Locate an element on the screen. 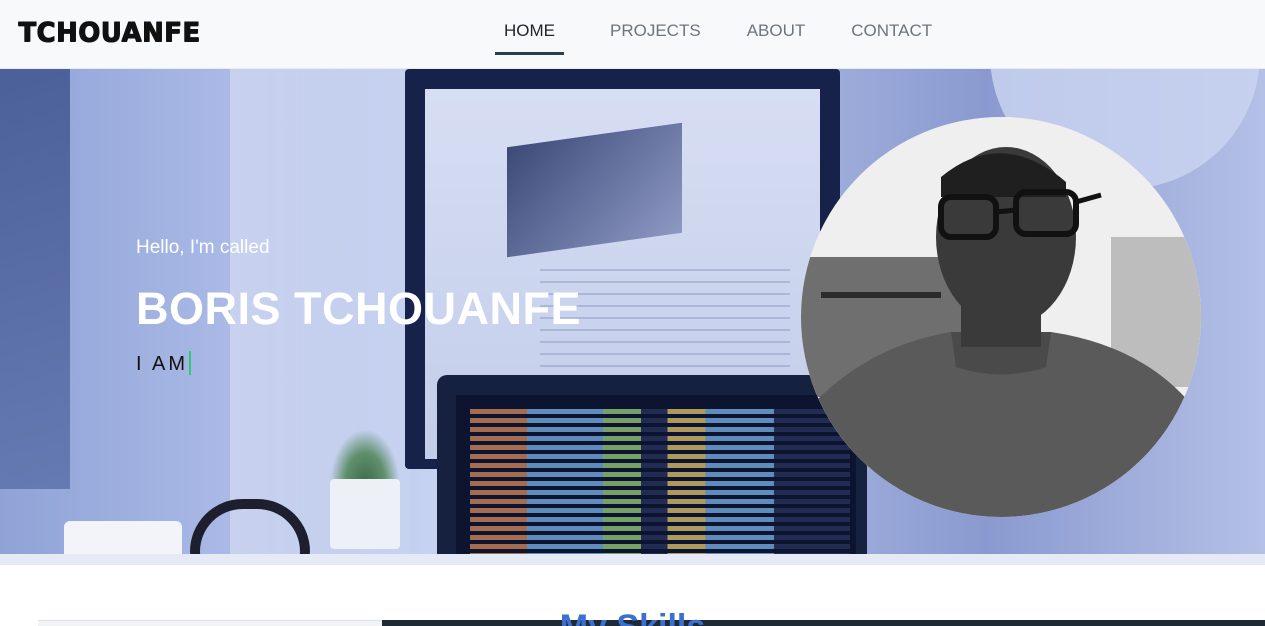 This screenshot has height=626, width=1265. hero-typing-text: I AM is located at coordinates (164, 364).